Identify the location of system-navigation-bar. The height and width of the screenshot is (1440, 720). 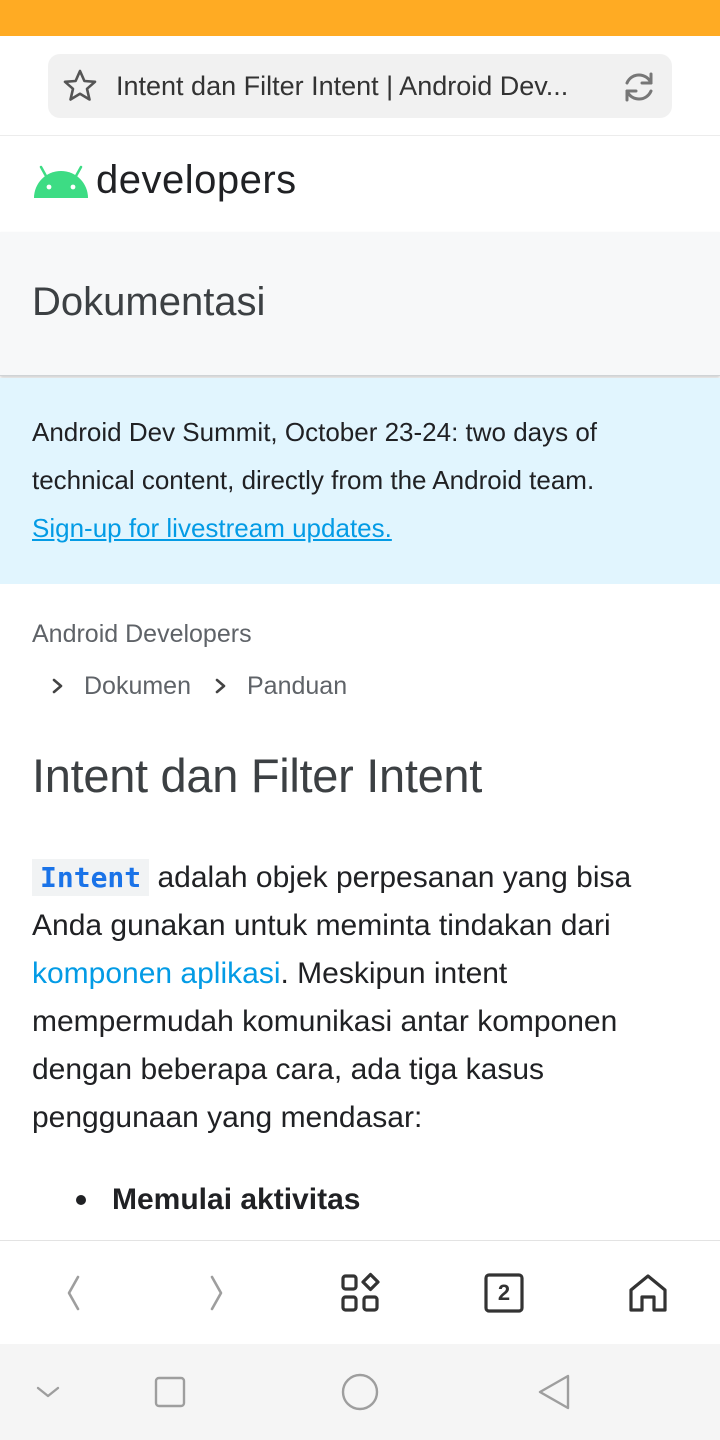
(360, 1392).